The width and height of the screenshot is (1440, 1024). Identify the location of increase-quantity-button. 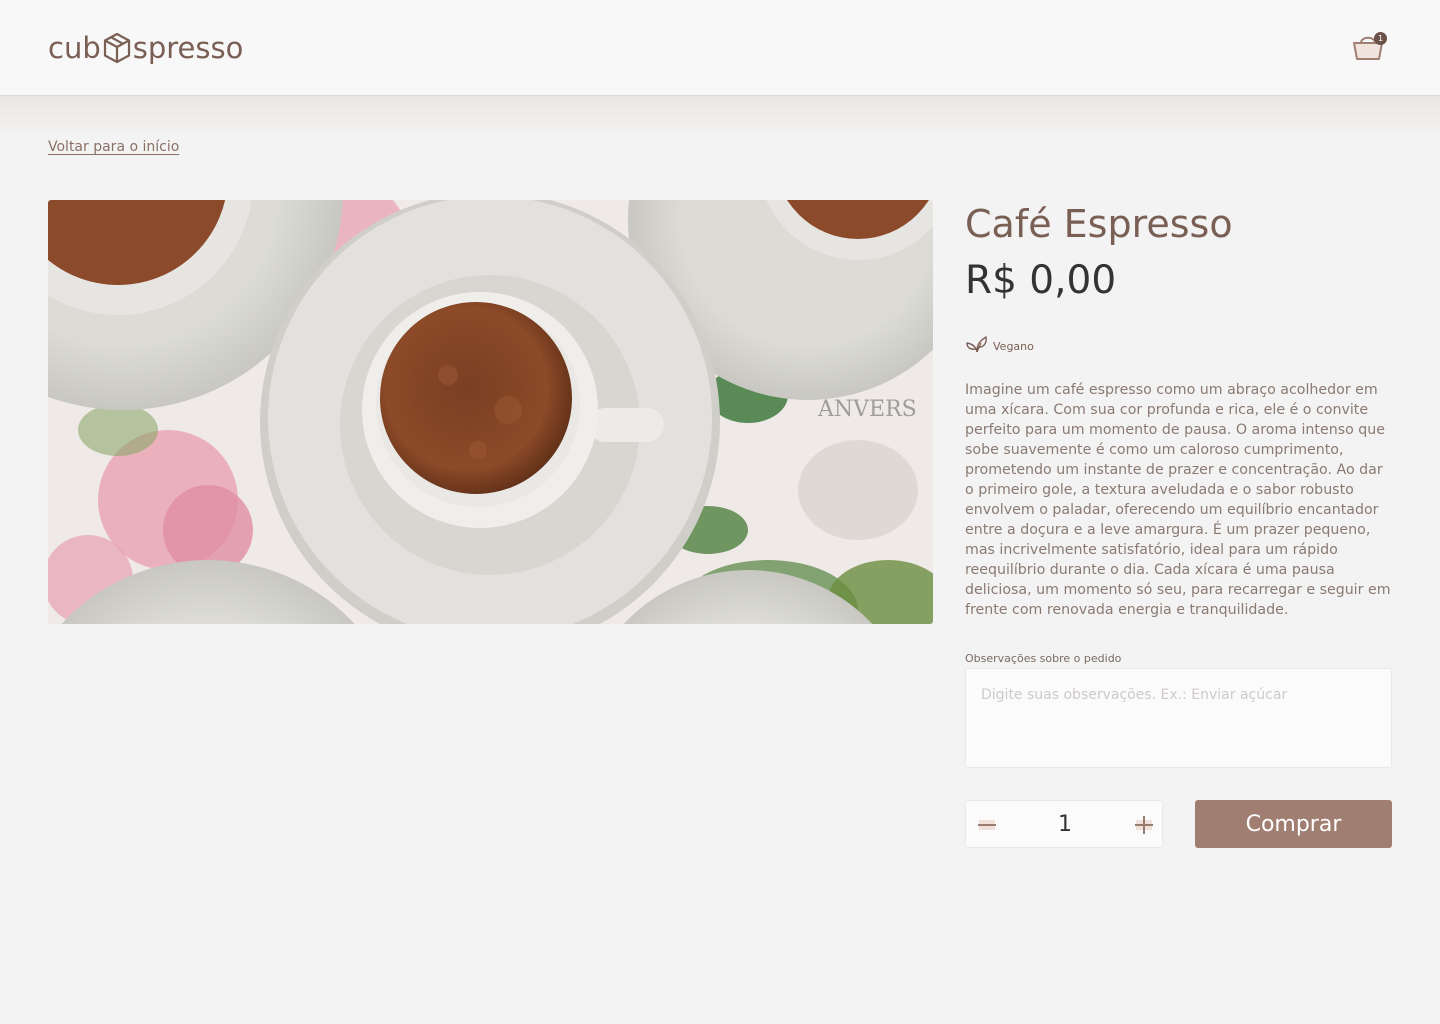
(1144, 825).